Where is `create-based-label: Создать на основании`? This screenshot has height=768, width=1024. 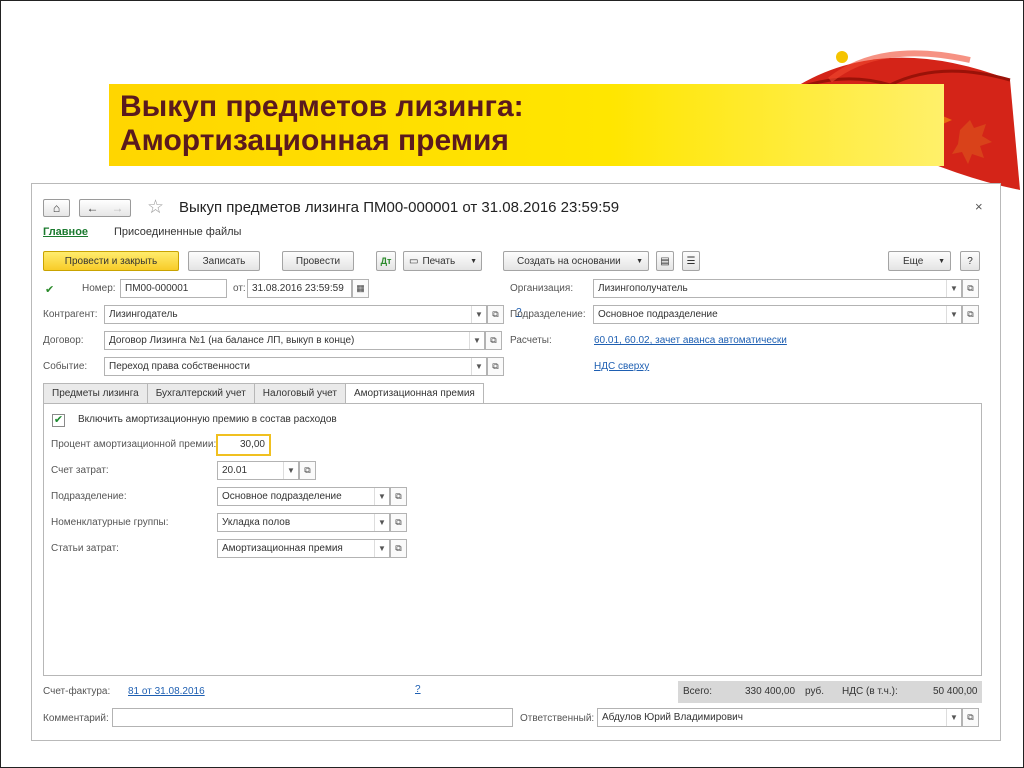 create-based-label: Создать на основании is located at coordinates (569, 261).